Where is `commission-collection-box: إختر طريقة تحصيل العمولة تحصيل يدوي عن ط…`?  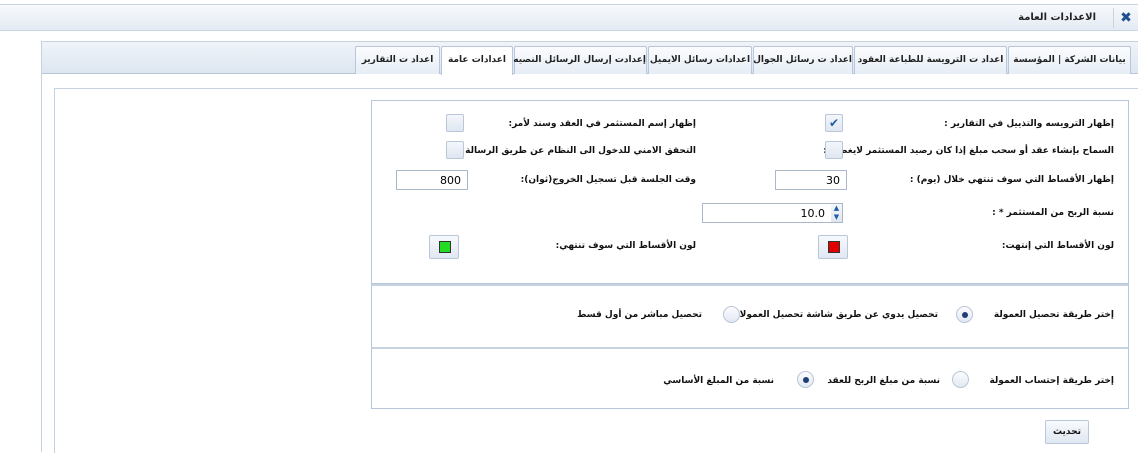
commission-collection-box: إختر طريقة تحصيل العمولة تحصيل يدوي عن ط… is located at coordinates (750, 316).